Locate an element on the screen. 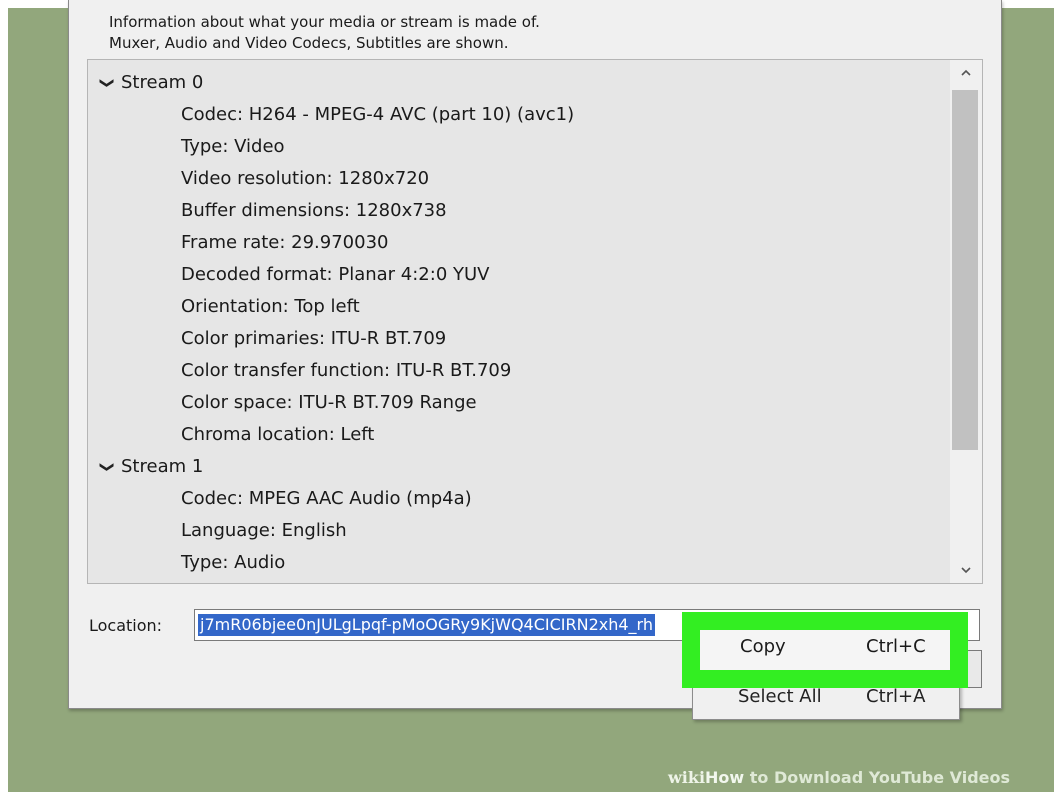  menu-item-copy-label: Copy is located at coordinates (763, 646).